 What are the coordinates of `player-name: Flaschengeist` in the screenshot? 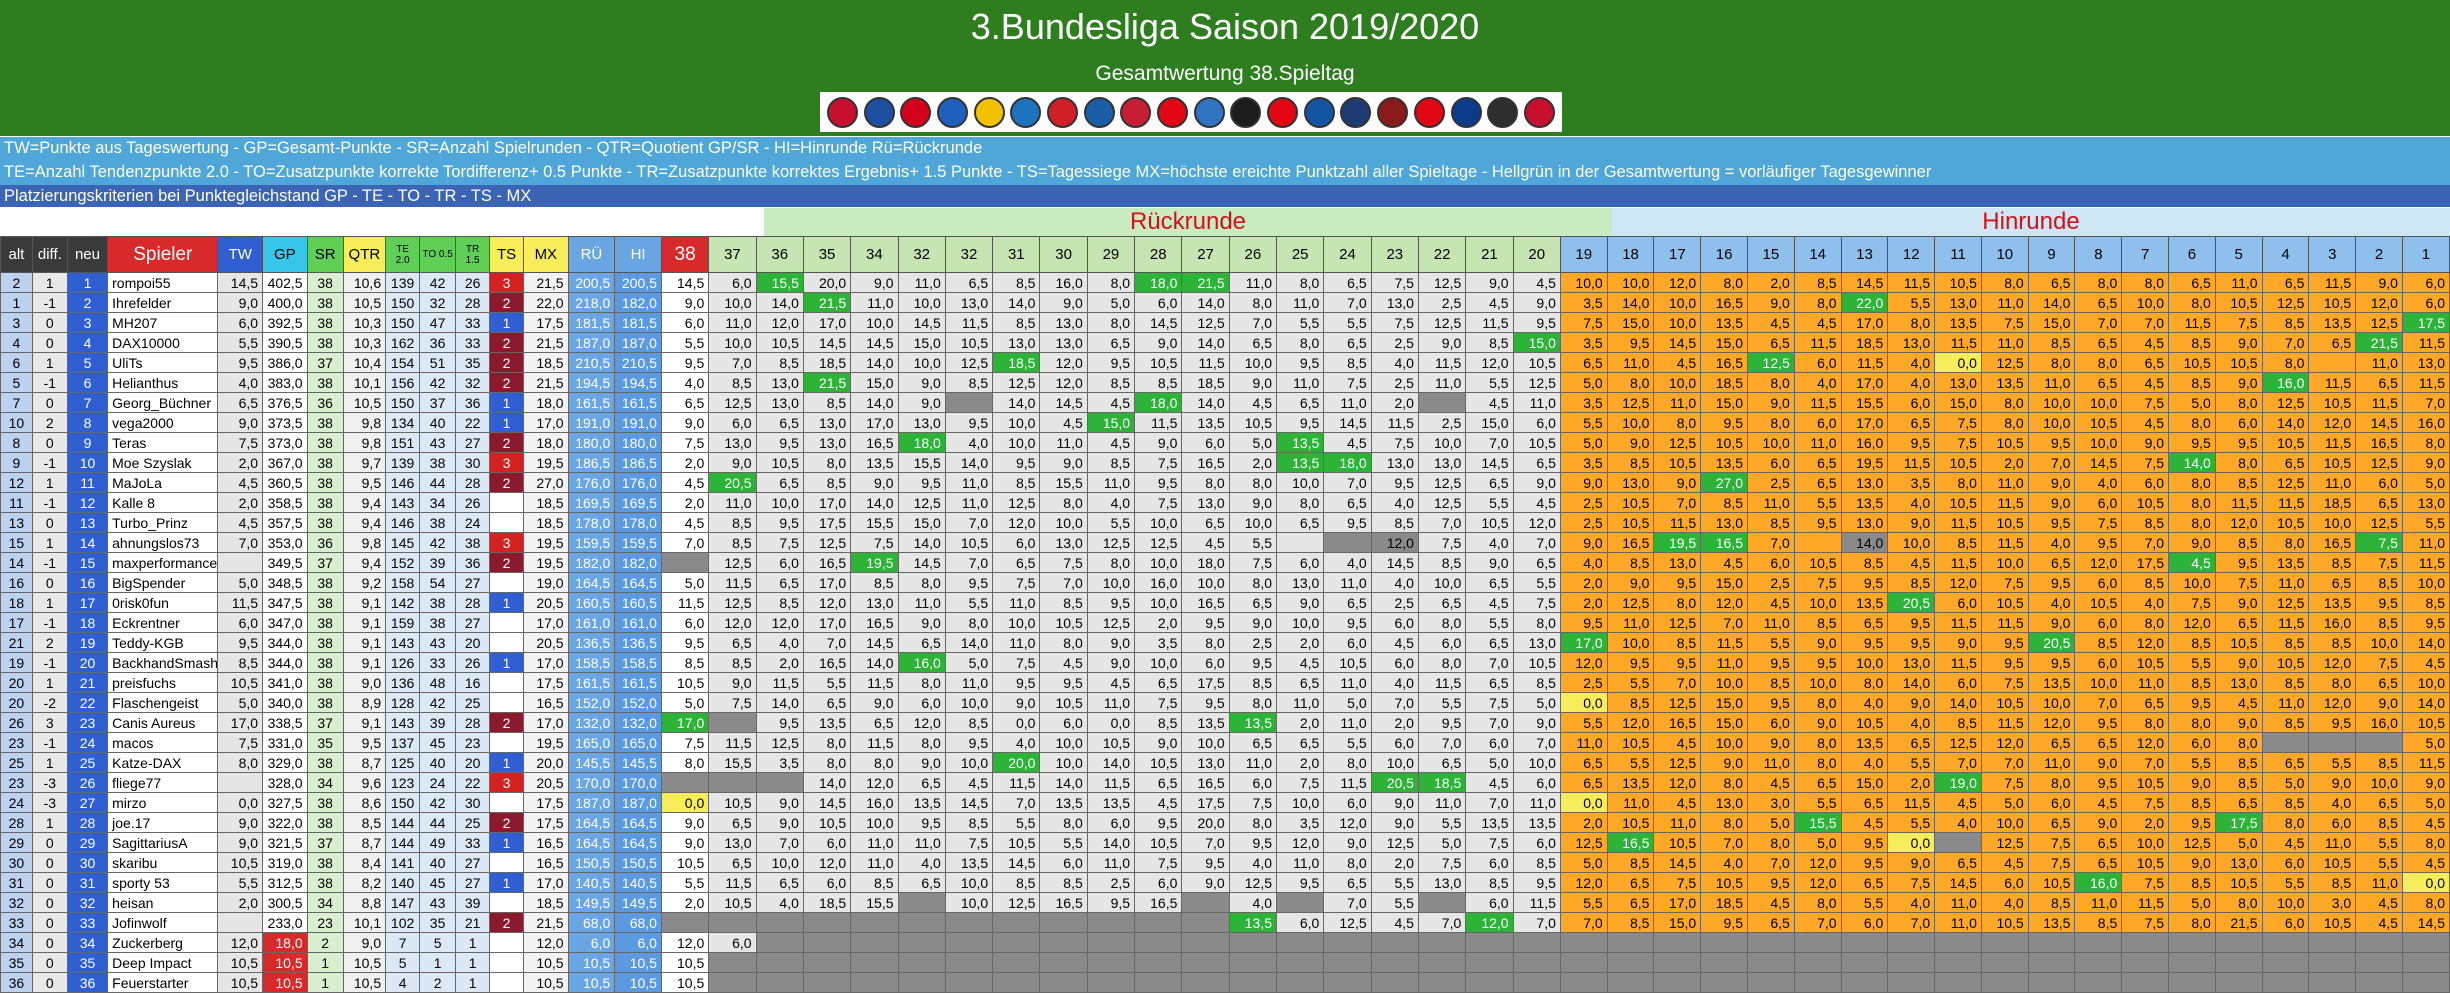 It's located at (163, 702).